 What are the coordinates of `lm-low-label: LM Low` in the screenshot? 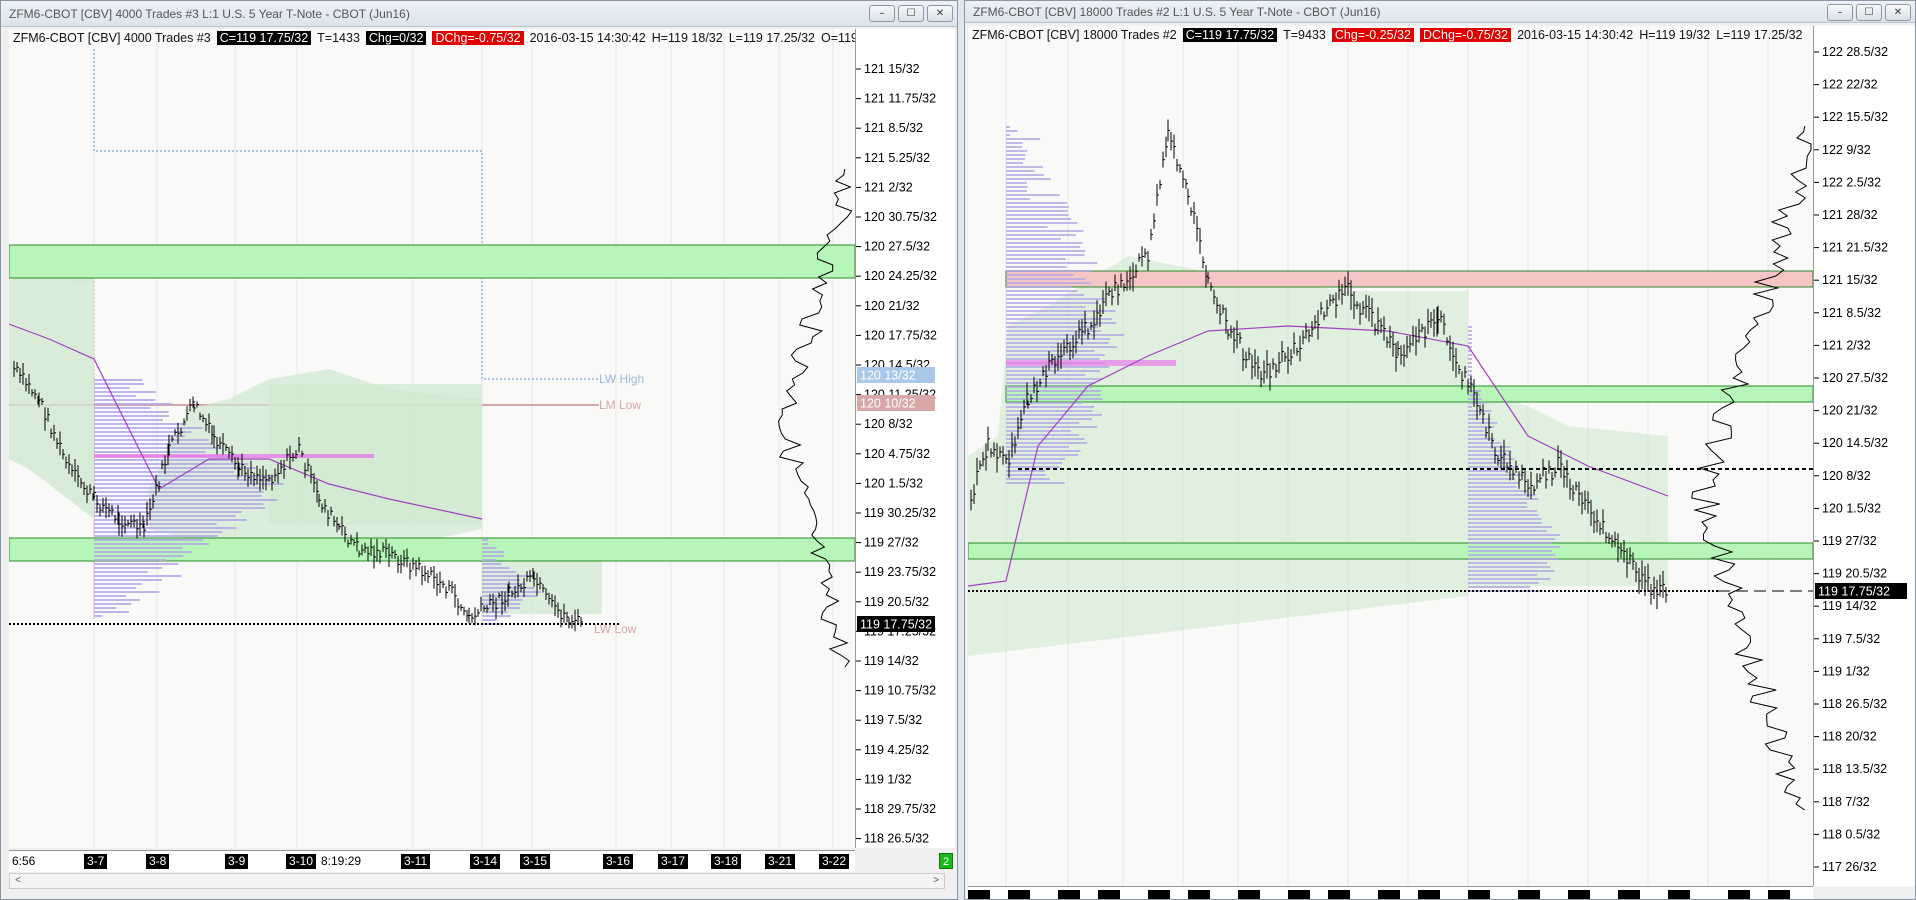 It's located at (620, 405).